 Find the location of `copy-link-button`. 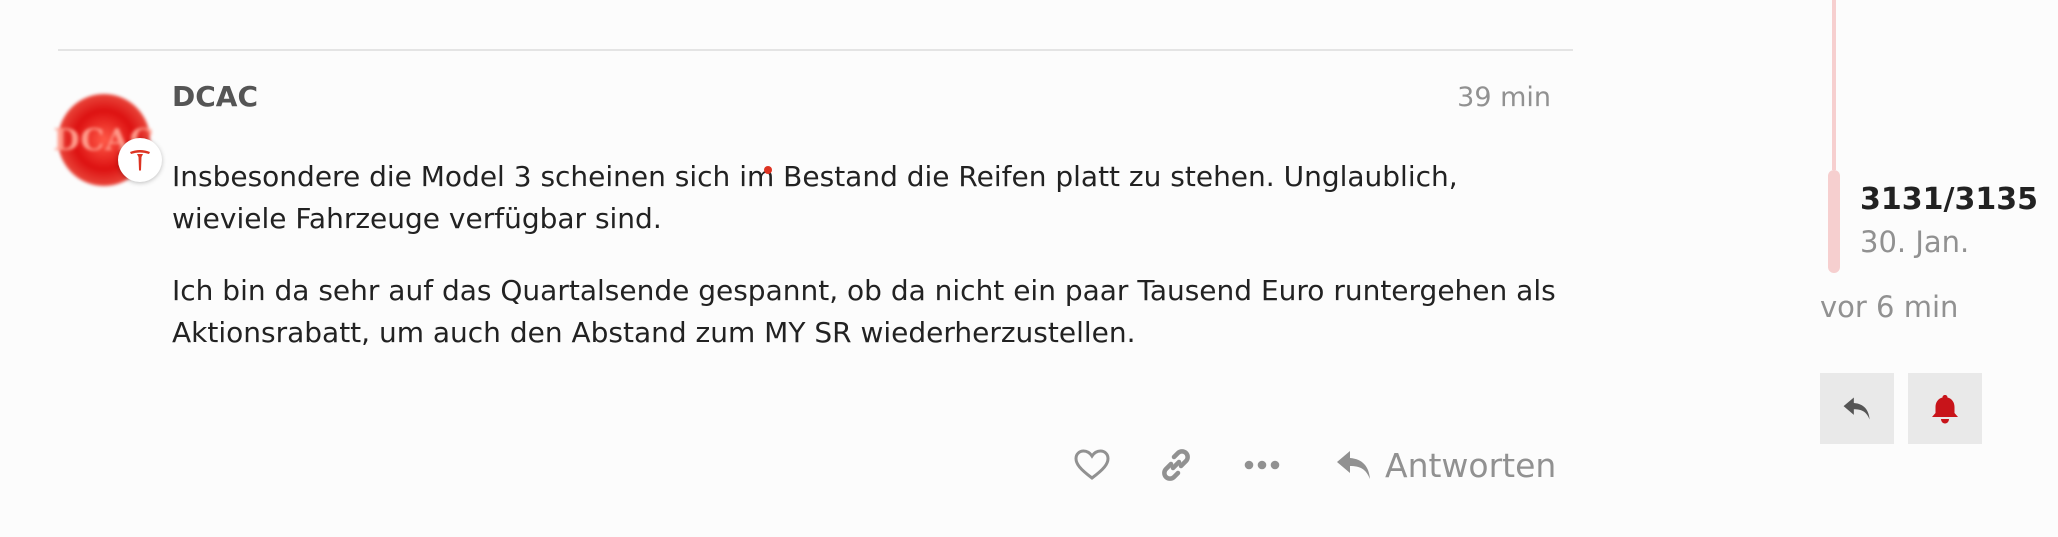

copy-link-button is located at coordinates (1176, 465).